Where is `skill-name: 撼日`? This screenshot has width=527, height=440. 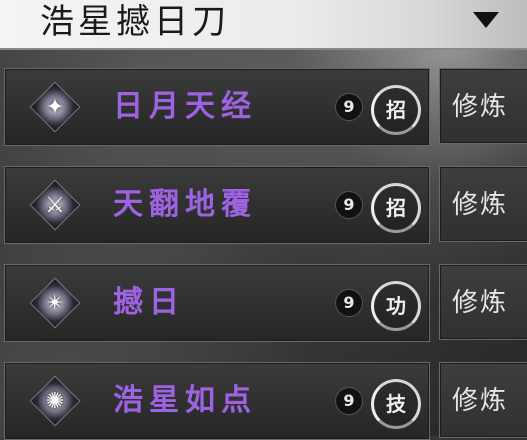
skill-name: 撼日 is located at coordinates (149, 302).